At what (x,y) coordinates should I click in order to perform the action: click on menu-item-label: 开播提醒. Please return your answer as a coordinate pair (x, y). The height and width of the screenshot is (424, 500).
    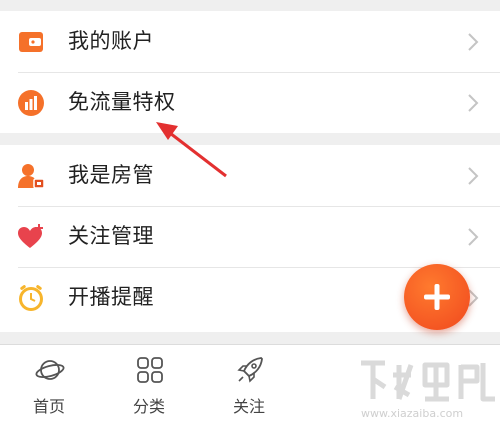
    Looking at the image, I should click on (111, 297).